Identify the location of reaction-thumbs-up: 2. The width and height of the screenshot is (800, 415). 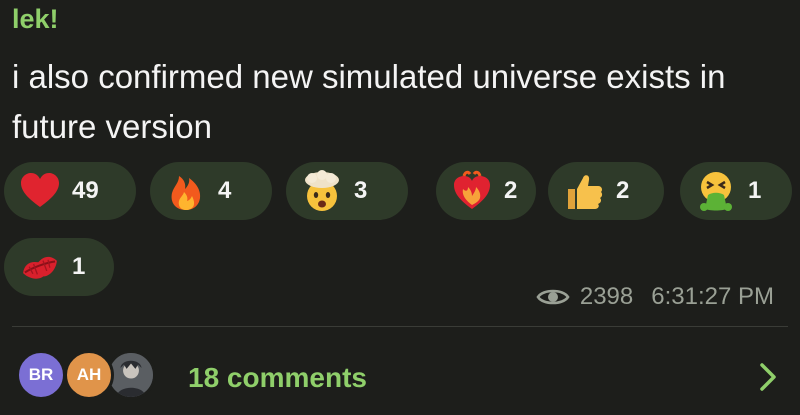
(606, 191).